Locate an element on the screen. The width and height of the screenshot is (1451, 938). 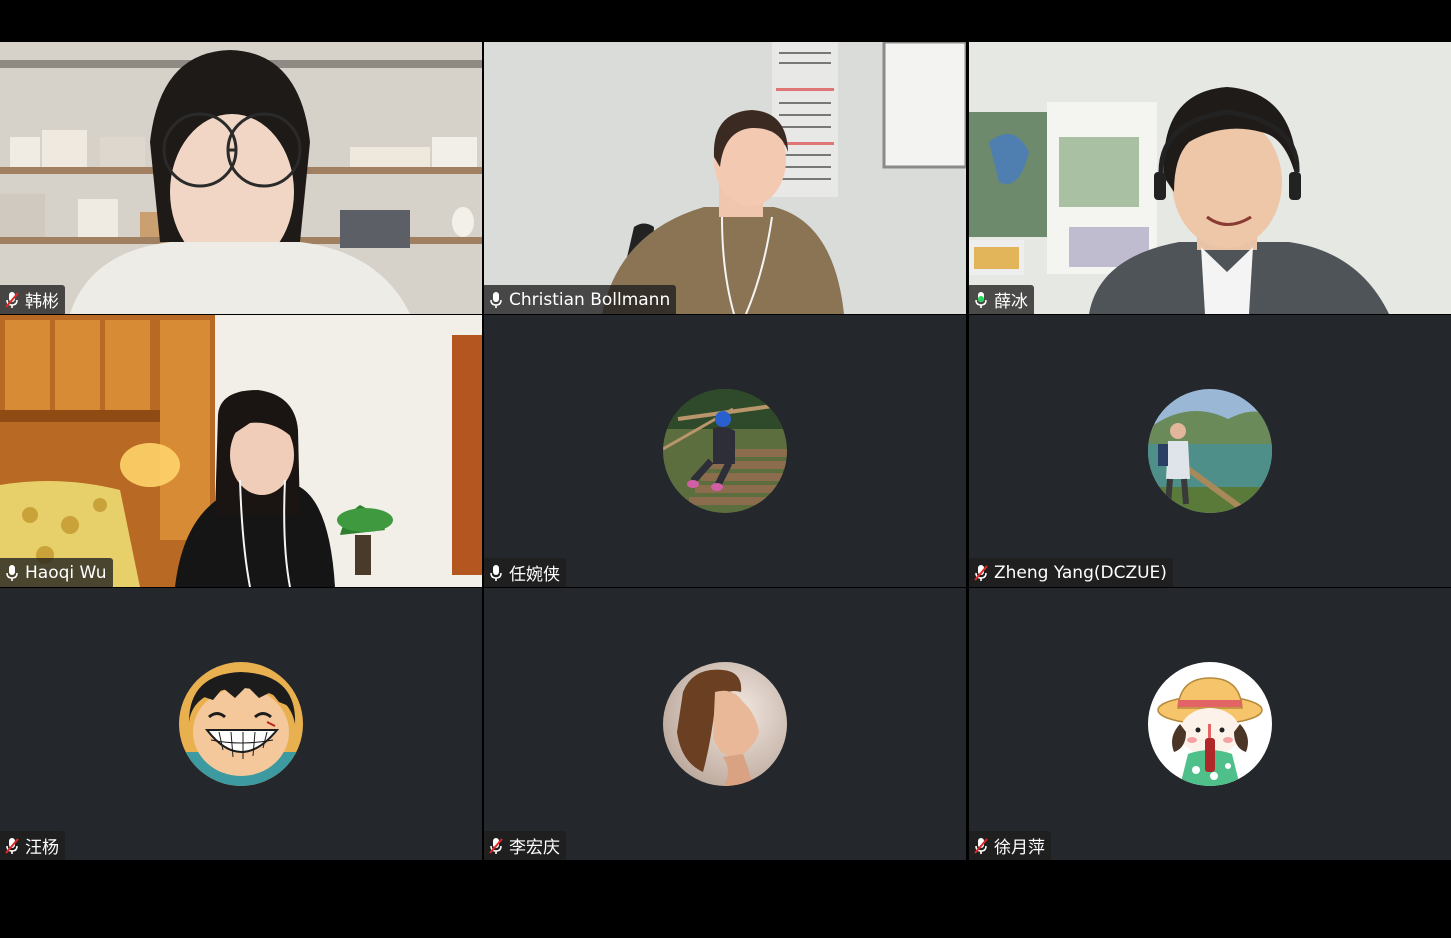
participant-name: 李宏庆 is located at coordinates (534, 848).